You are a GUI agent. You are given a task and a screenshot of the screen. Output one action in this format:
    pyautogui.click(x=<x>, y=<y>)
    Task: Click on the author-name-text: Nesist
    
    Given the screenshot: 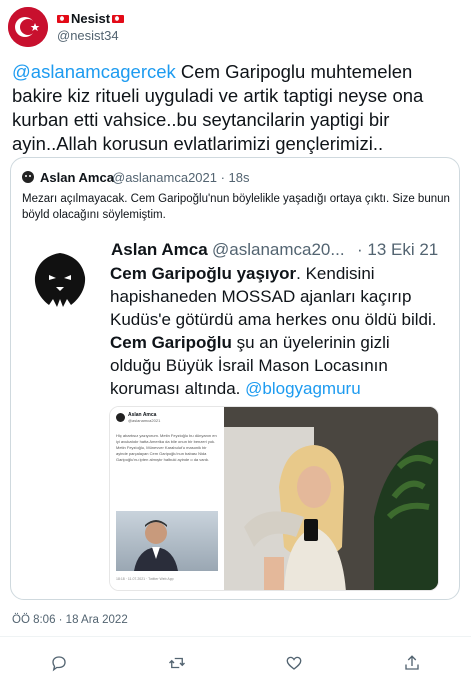 What is the action you would take?
    pyautogui.click(x=91, y=18)
    